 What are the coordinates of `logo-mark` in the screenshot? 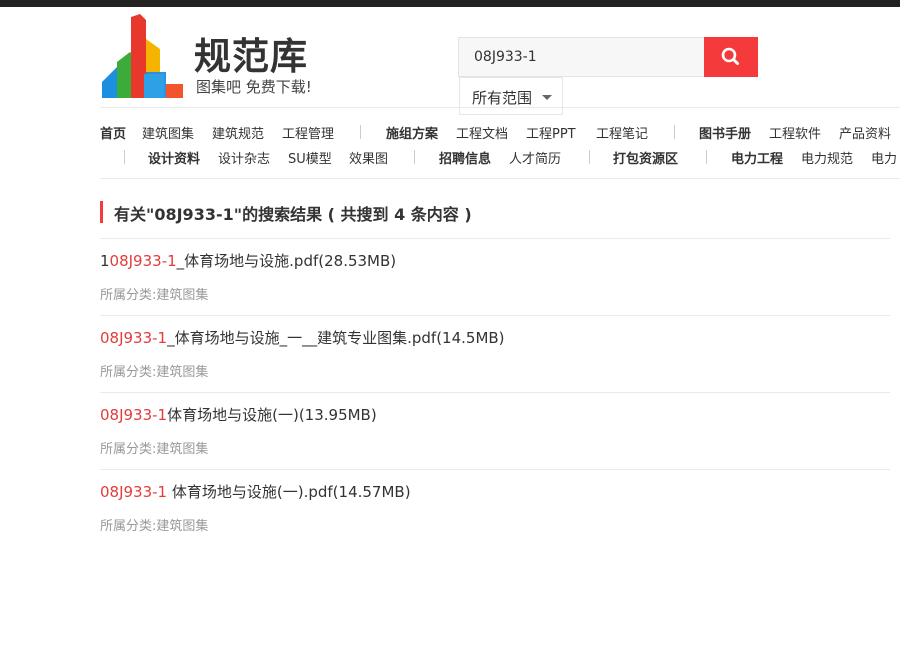 It's located at (142, 56).